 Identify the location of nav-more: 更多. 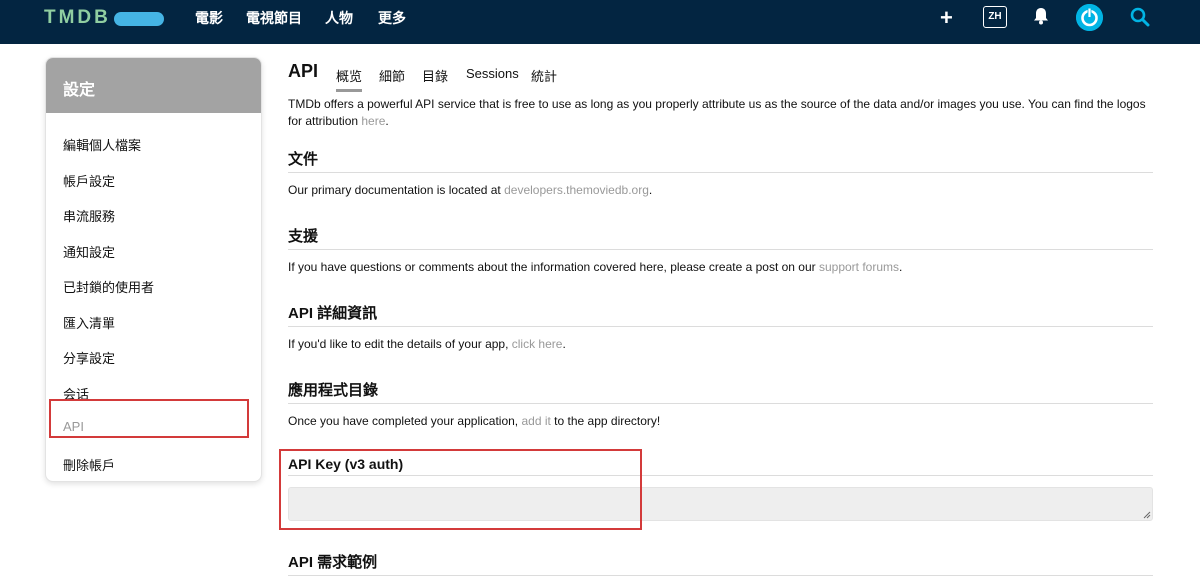
(392, 18).